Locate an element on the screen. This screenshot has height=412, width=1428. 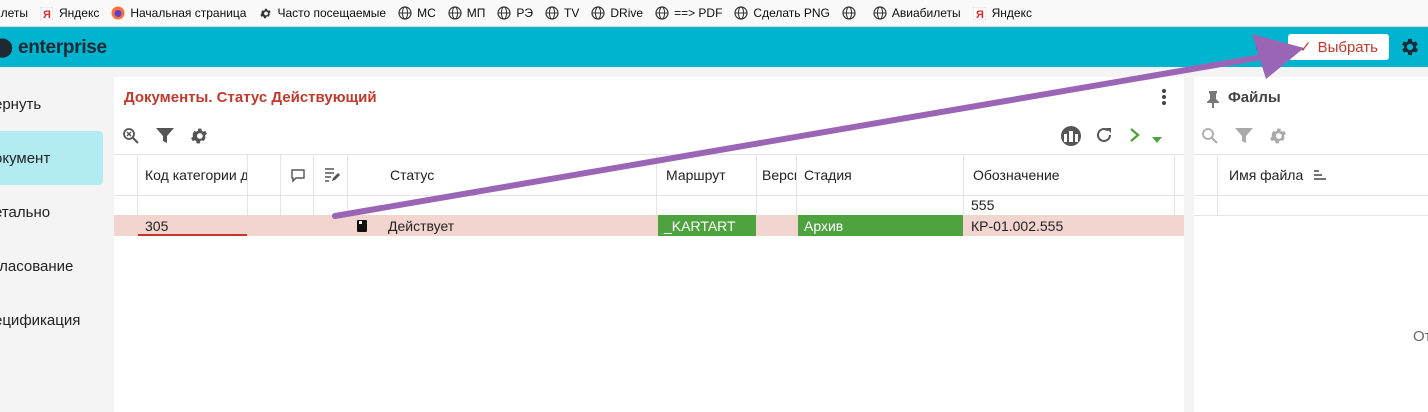
document-icon is located at coordinates (363, 225).